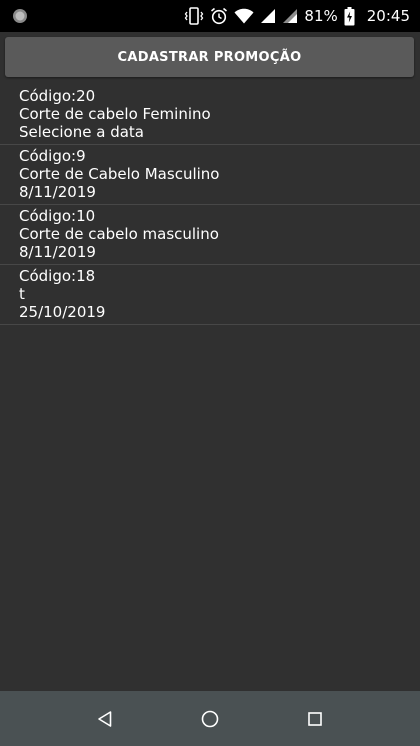 The width and height of the screenshot is (420, 746). I want to click on cadastrar-promocao-button: CADASTRAR PROMOÇÃO, so click(209, 57).